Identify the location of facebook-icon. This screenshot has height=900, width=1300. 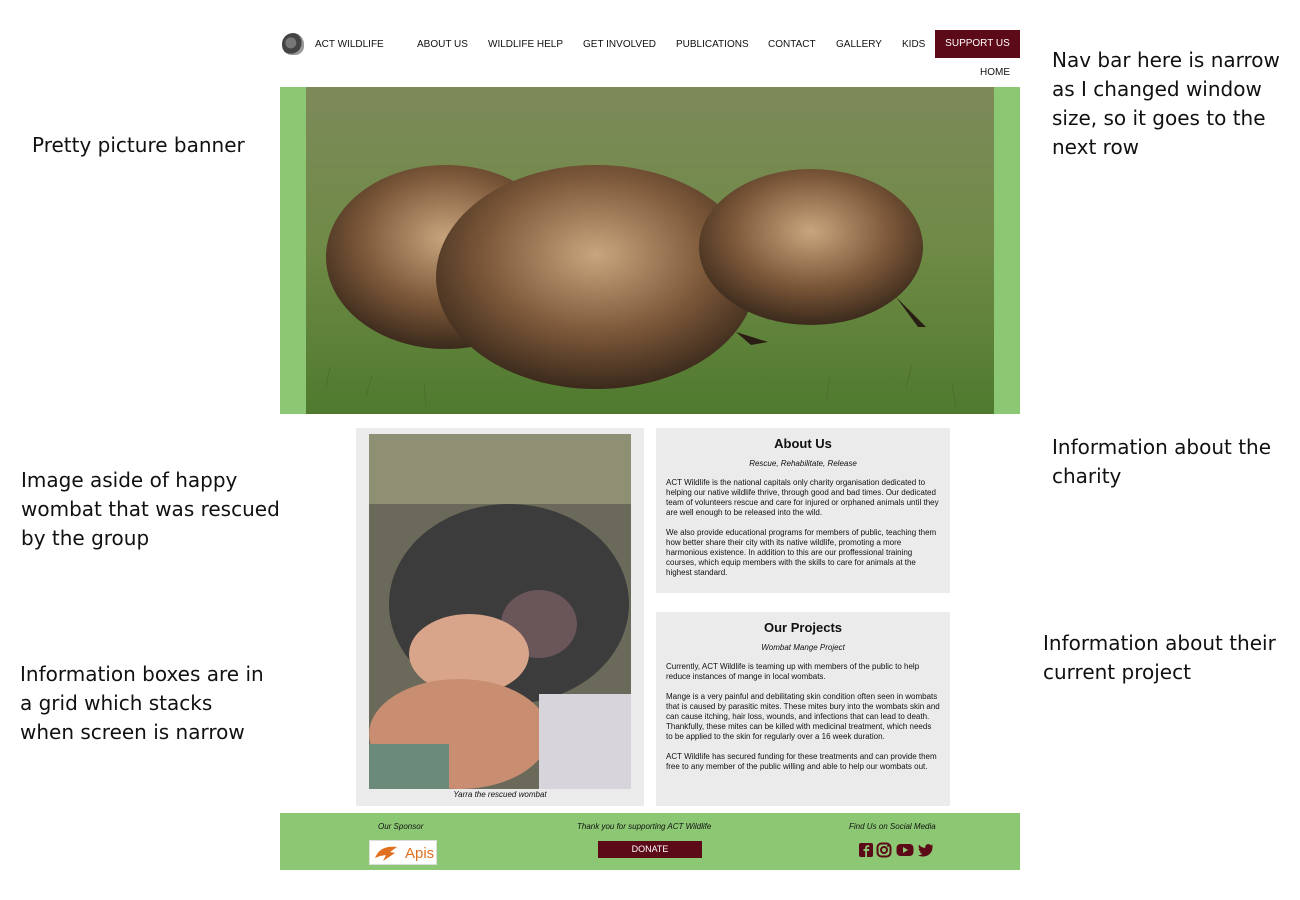
(866, 850).